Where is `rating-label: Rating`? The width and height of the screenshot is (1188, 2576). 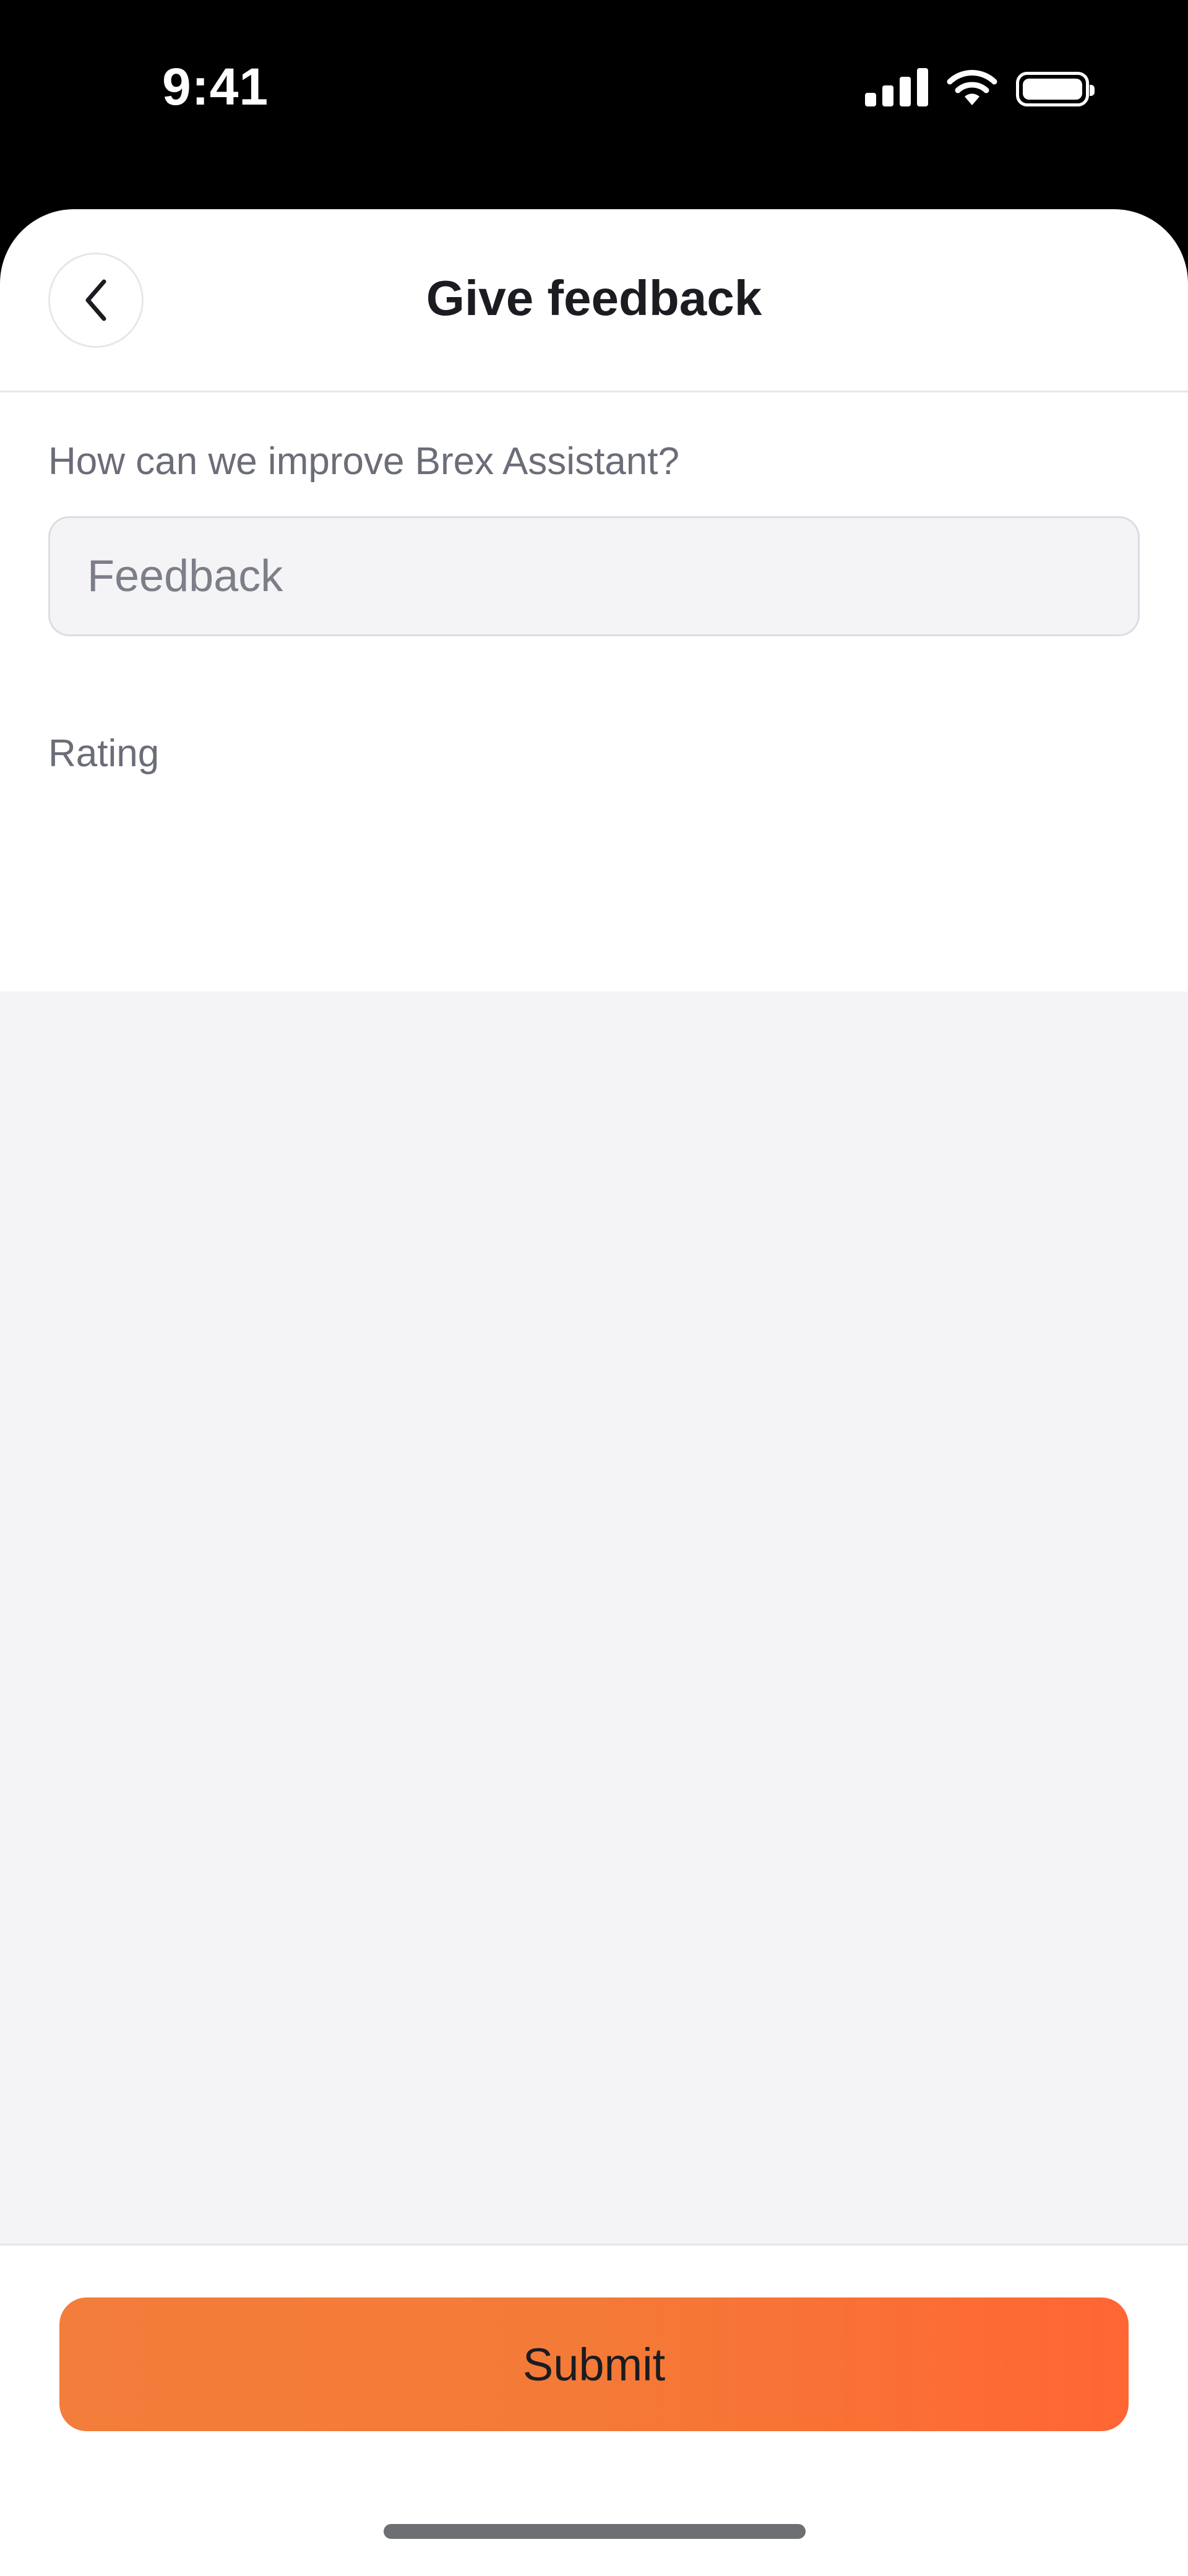
rating-label: Rating is located at coordinates (104, 753).